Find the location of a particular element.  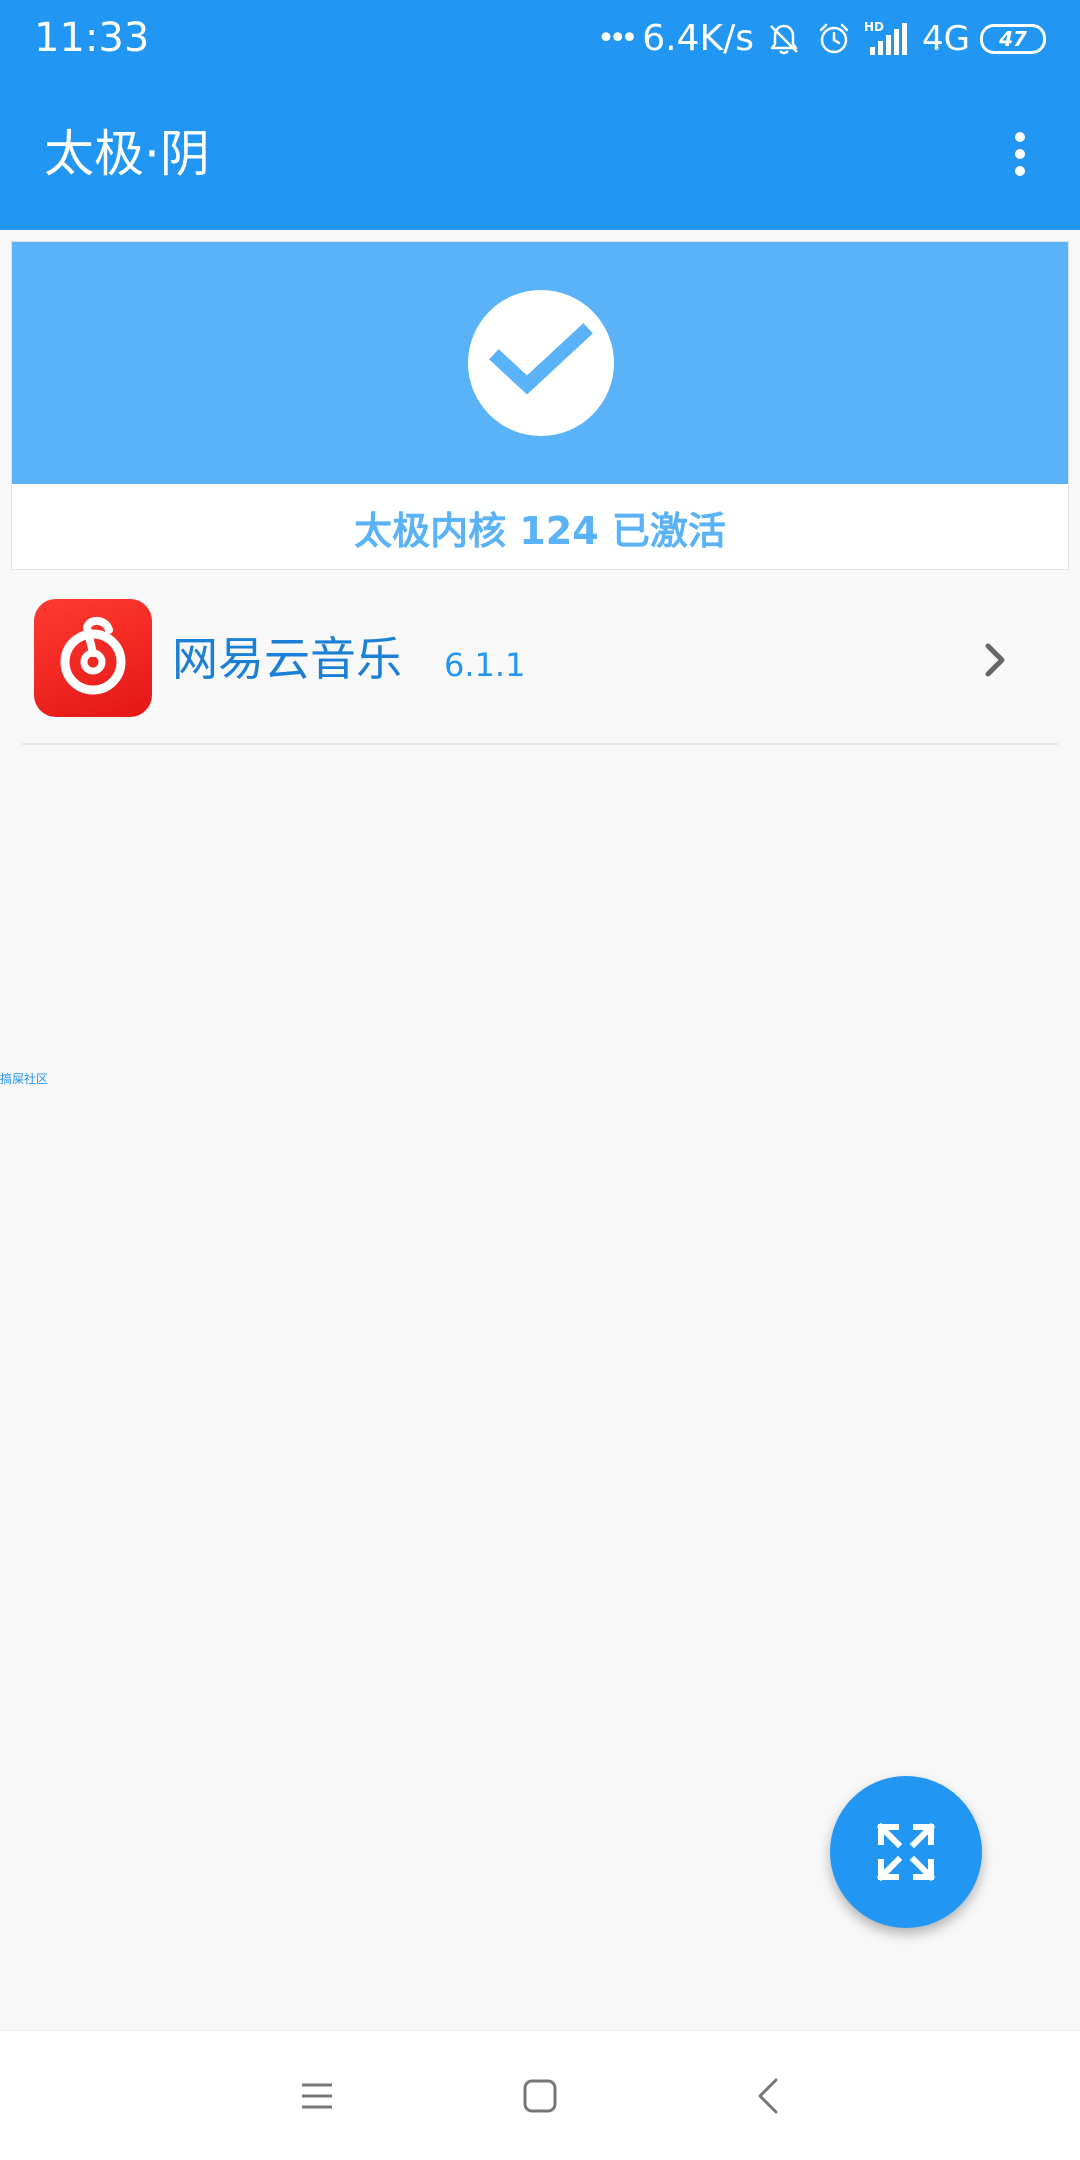

check-icon is located at coordinates (541, 363).